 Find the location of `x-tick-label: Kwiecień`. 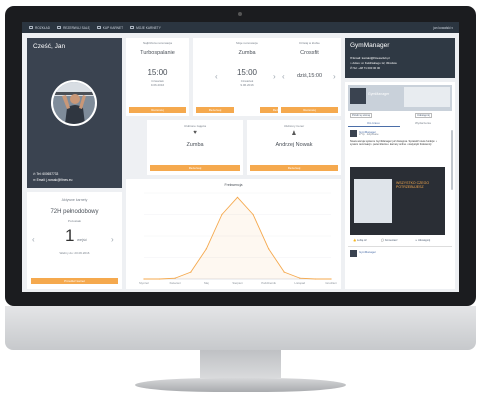

x-tick-label: Kwiecień is located at coordinates (176, 283).